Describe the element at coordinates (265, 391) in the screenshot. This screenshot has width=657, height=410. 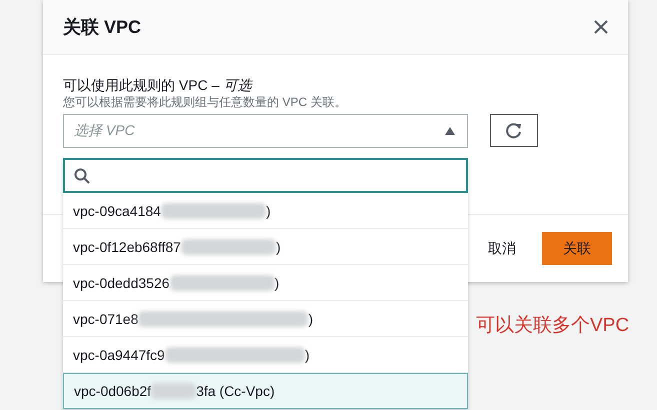
I see `vpc-option: vpc-0d06b2f 3fa (Cc-Vpc)` at that location.